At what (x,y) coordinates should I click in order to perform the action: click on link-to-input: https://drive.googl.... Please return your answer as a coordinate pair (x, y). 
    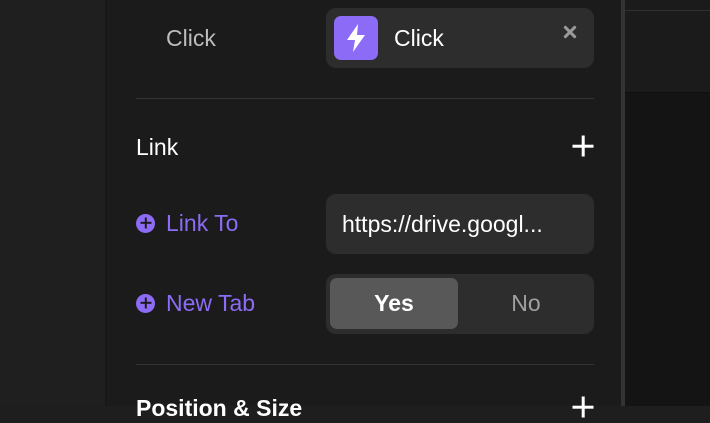
    Looking at the image, I should click on (460, 224).